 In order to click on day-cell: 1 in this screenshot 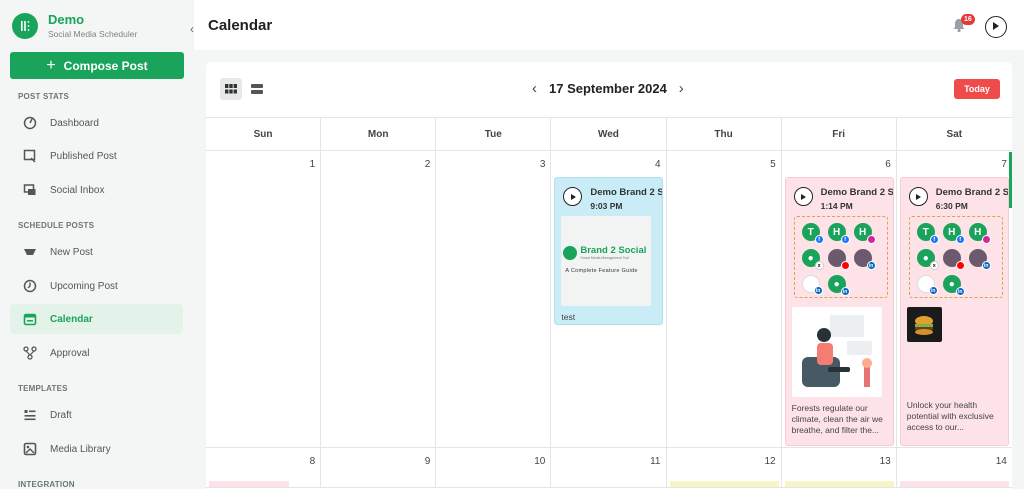, I will do `click(264, 299)`.